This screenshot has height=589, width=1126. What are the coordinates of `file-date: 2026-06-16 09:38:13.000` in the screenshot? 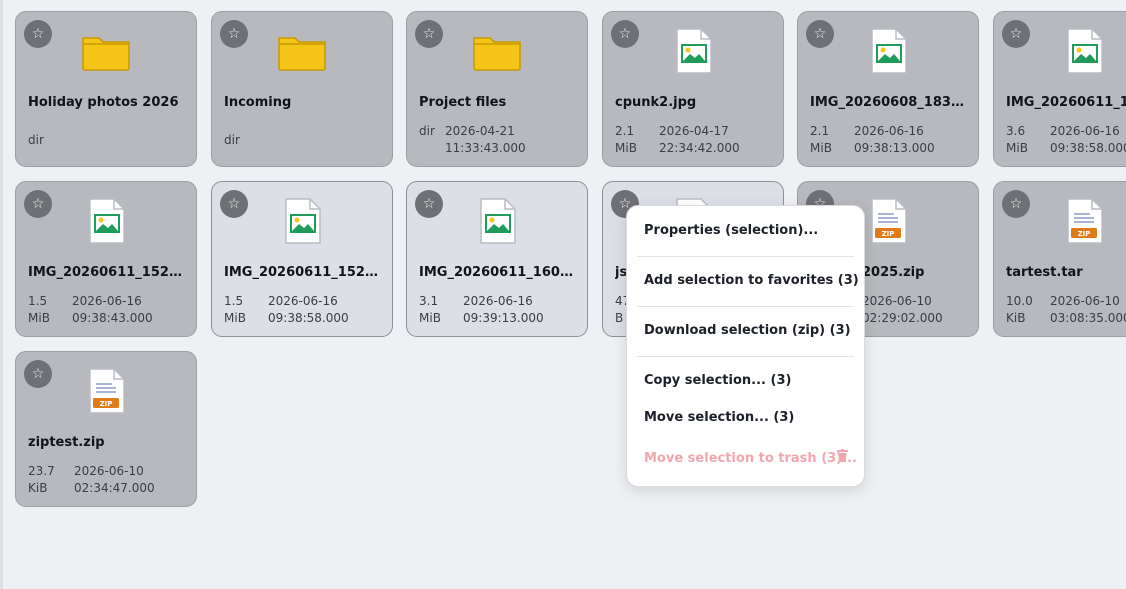 It's located at (894, 140).